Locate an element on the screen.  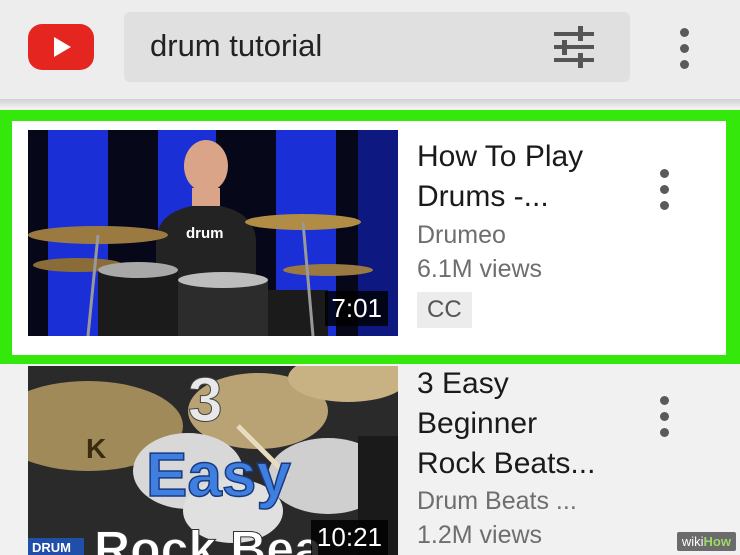
video-duration-1: 7:01 is located at coordinates (356, 308).